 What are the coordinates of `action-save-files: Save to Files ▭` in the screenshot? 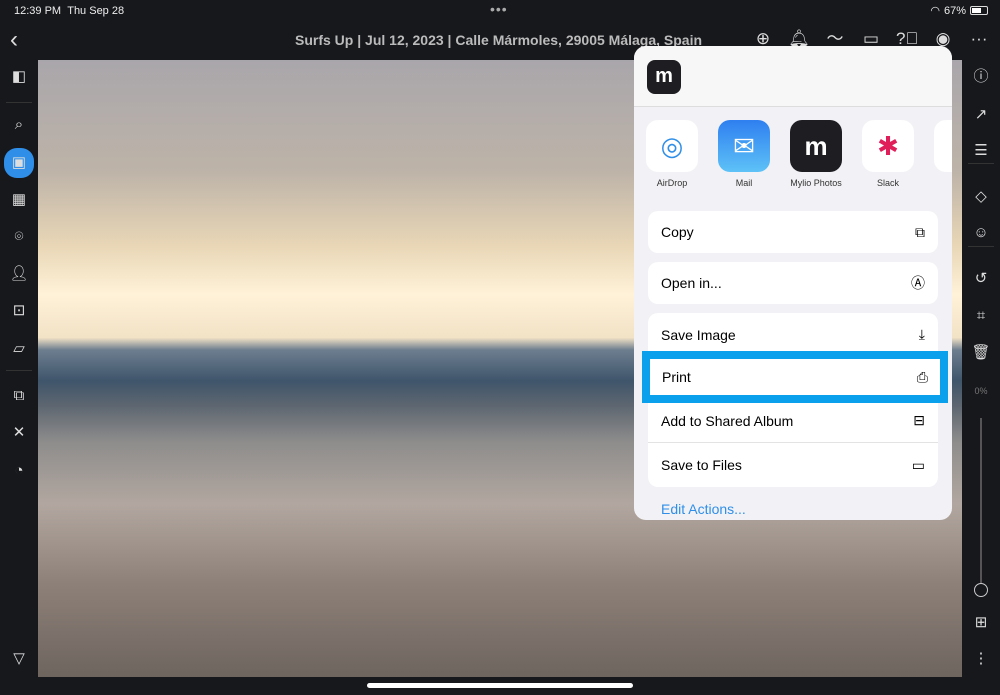 It's located at (793, 465).